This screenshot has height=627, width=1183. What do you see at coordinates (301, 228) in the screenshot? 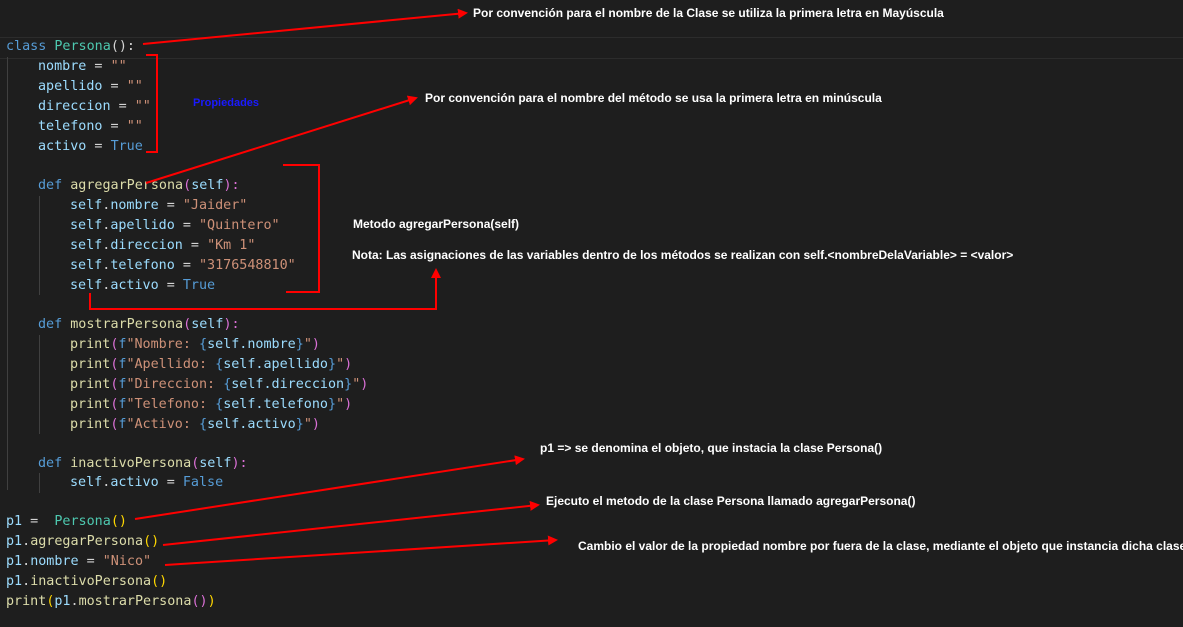
I see `bracket-agregar` at bounding box center [301, 228].